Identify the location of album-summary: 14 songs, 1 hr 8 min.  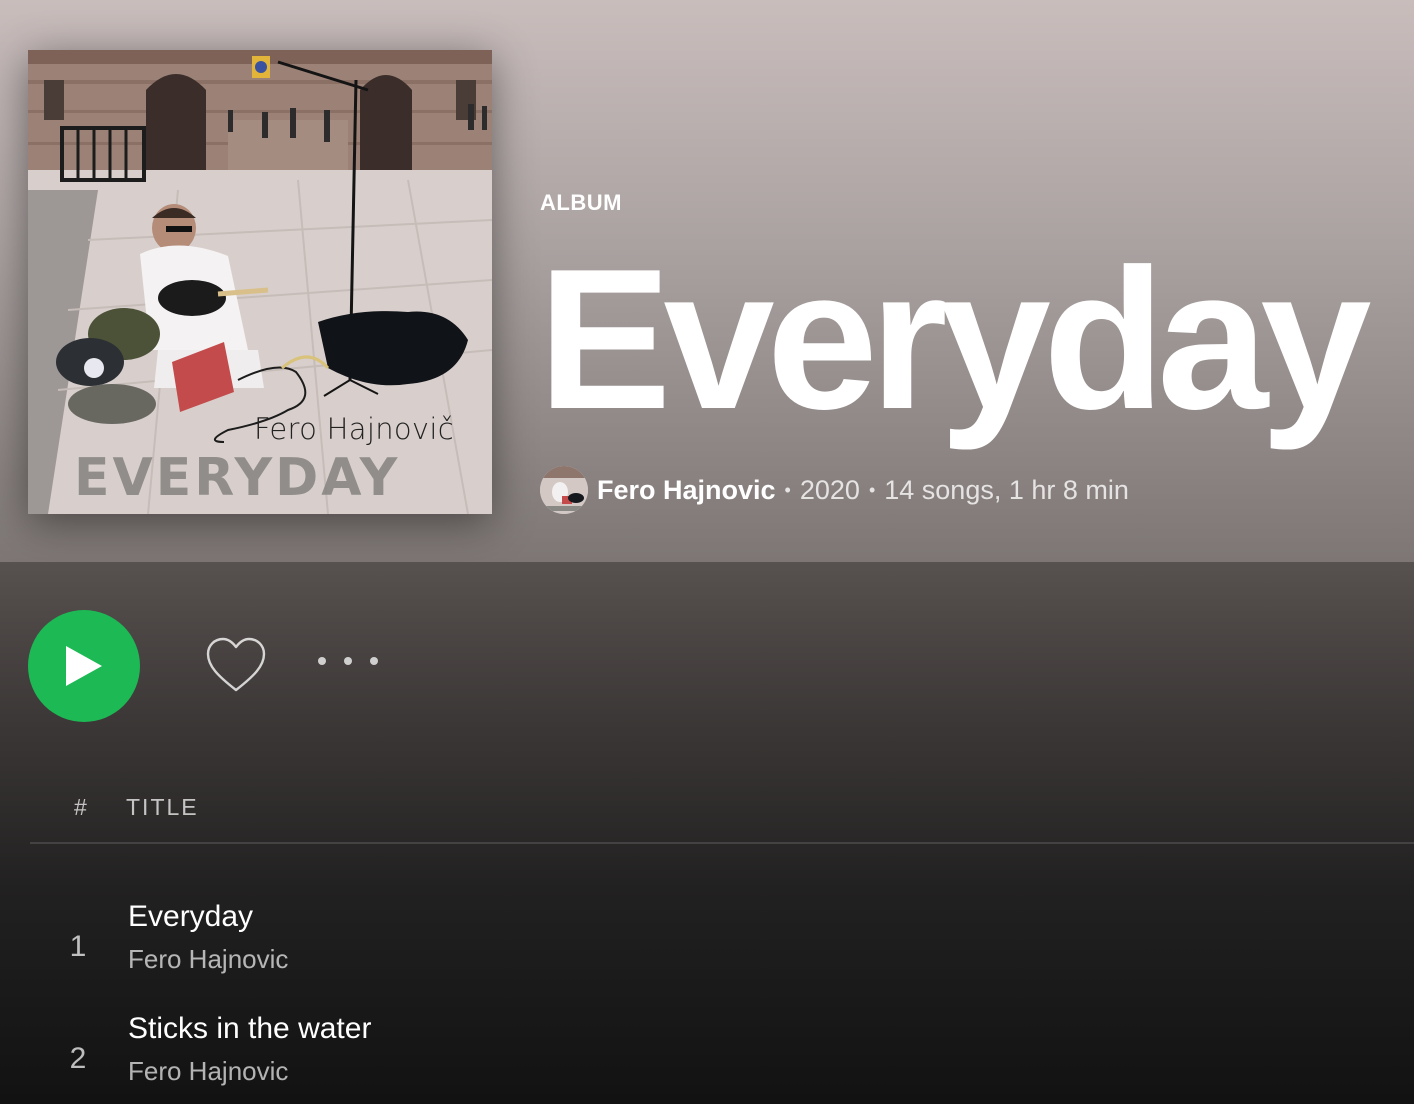
(1006, 489).